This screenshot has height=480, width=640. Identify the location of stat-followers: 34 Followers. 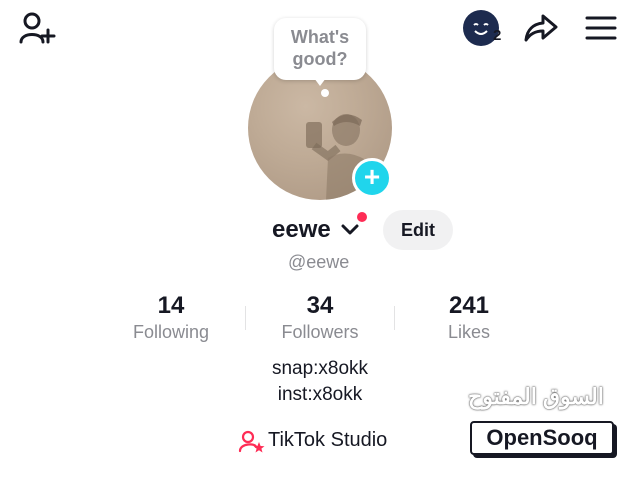
(320, 318).